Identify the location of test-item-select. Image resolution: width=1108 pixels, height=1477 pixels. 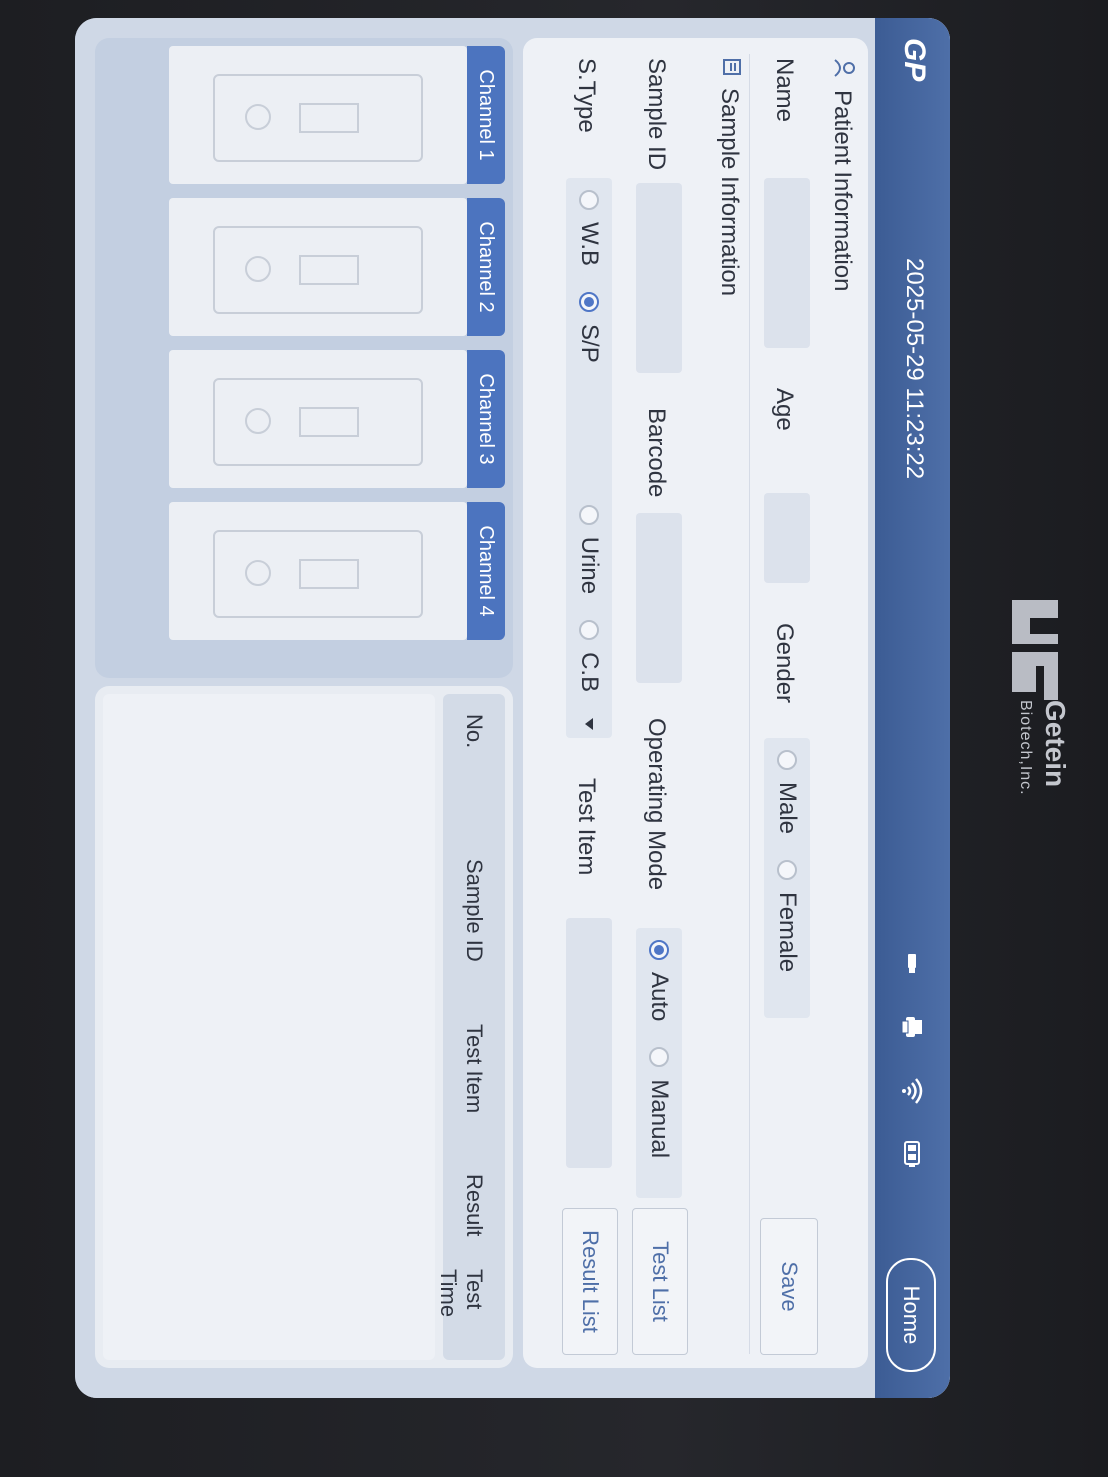
(589, 1043).